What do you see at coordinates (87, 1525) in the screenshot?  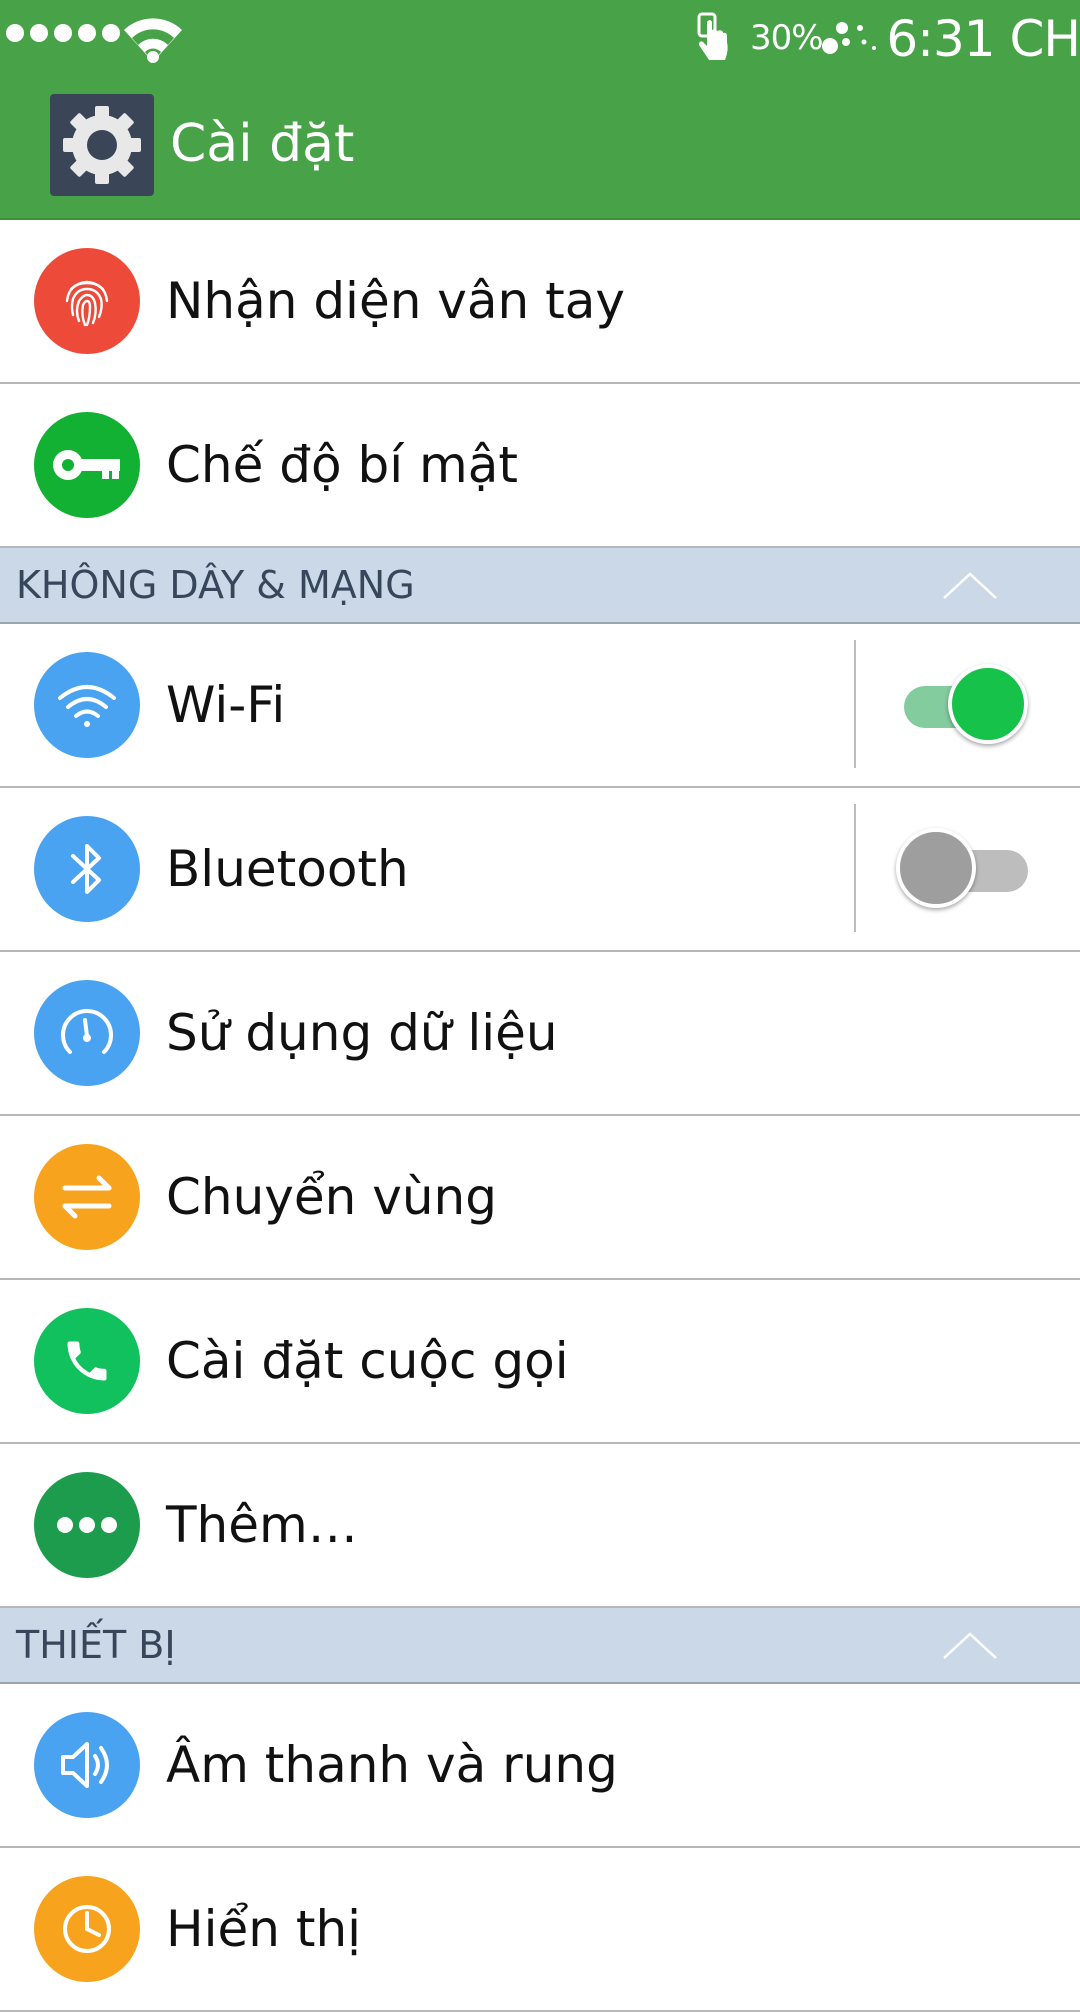 I see `more-dots-icon` at bounding box center [87, 1525].